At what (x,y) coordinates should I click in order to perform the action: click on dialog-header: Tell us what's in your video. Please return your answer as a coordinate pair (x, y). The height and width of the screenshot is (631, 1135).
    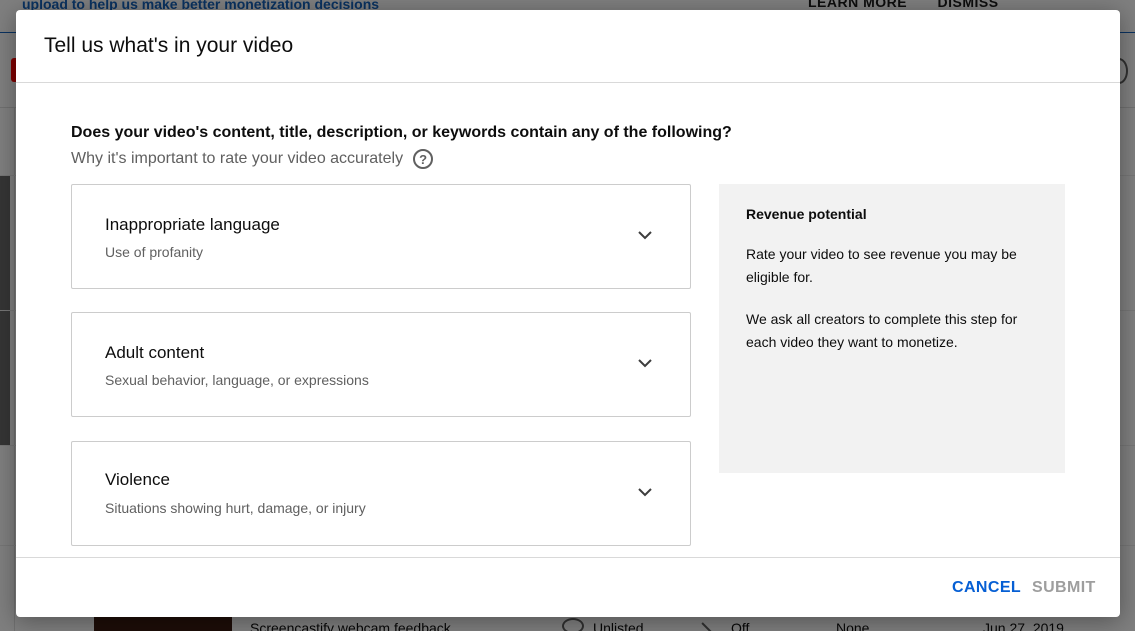
    Looking at the image, I should click on (568, 46).